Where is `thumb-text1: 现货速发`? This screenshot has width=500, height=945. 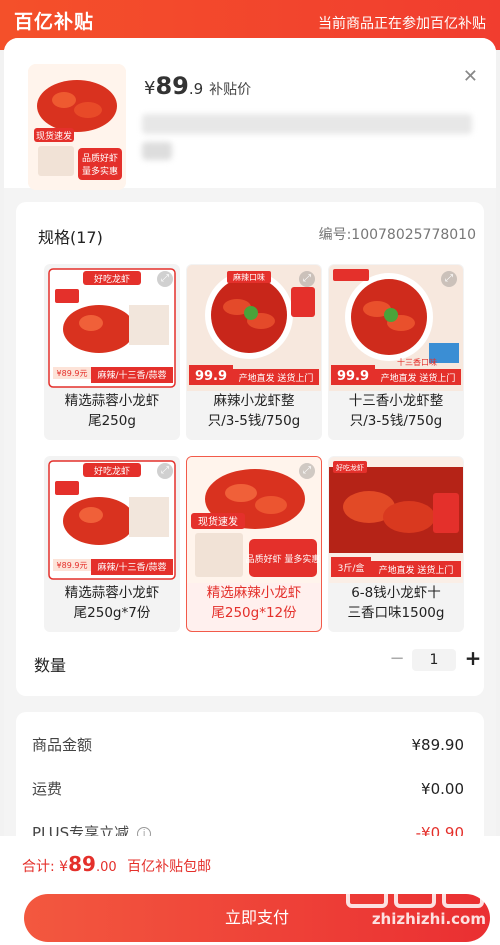
thumb-text1: 现货速发 is located at coordinates (54, 136).